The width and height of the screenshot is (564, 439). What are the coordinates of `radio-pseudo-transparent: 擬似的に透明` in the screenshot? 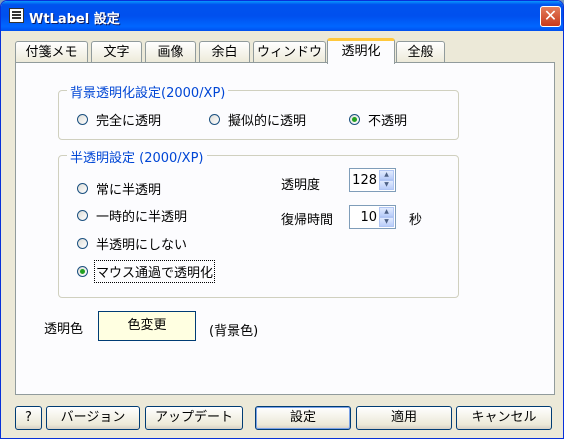 It's located at (258, 120).